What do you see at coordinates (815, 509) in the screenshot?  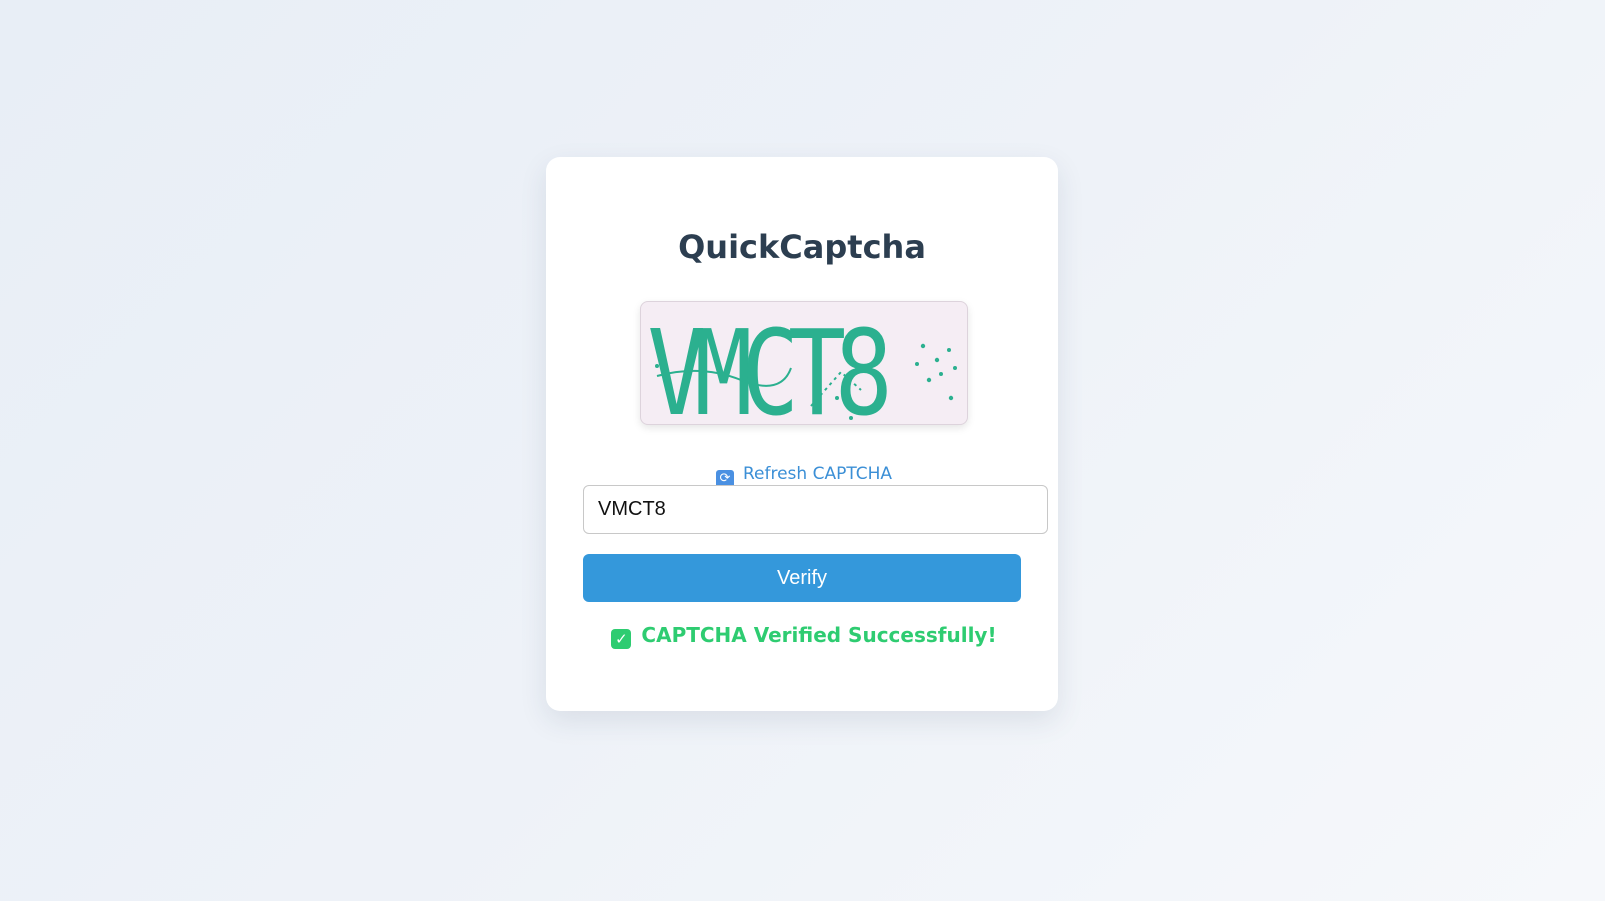 I see `captcha-input` at bounding box center [815, 509].